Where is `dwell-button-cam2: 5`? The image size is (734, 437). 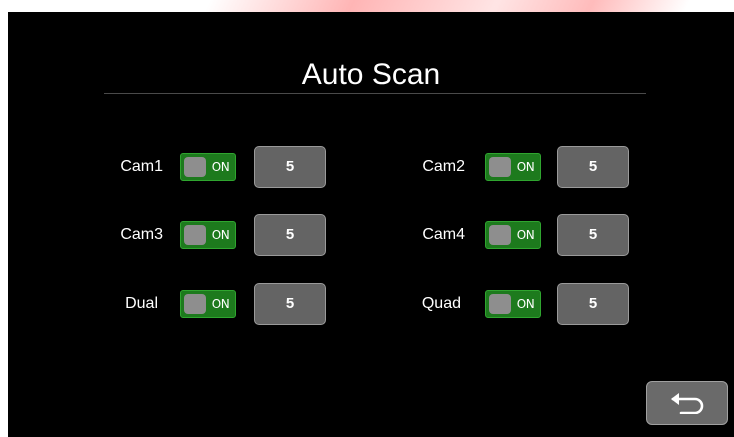 dwell-button-cam2: 5 is located at coordinates (593, 167).